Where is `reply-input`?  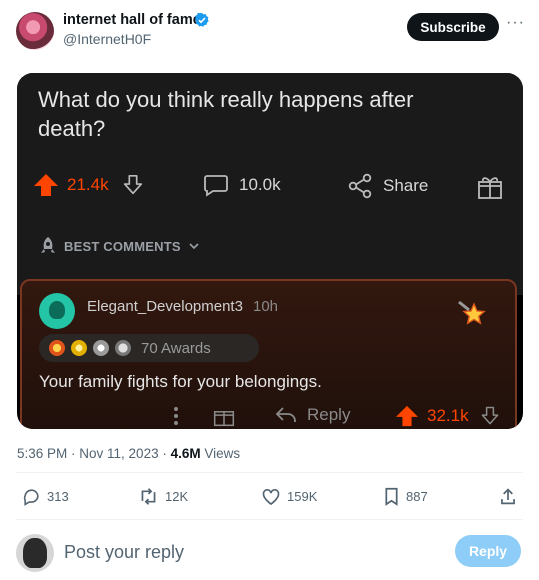
reply-input is located at coordinates (254, 552).